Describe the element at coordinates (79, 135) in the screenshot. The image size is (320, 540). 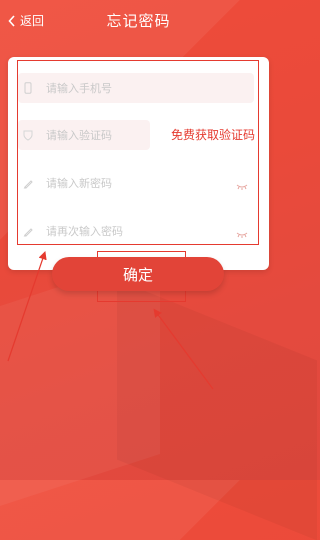
I see `code-input: 请输入验证码` at that location.